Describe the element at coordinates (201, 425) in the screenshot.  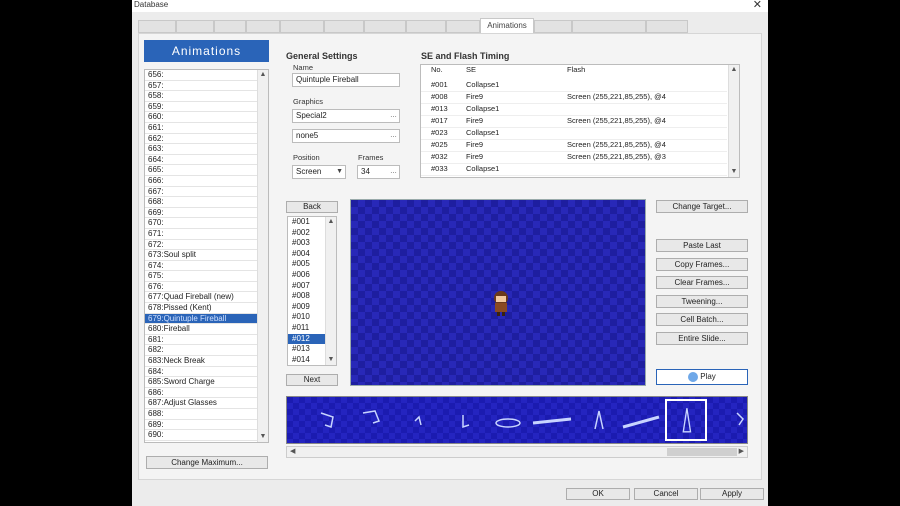
I see `animation-list-item: 689:` at that location.